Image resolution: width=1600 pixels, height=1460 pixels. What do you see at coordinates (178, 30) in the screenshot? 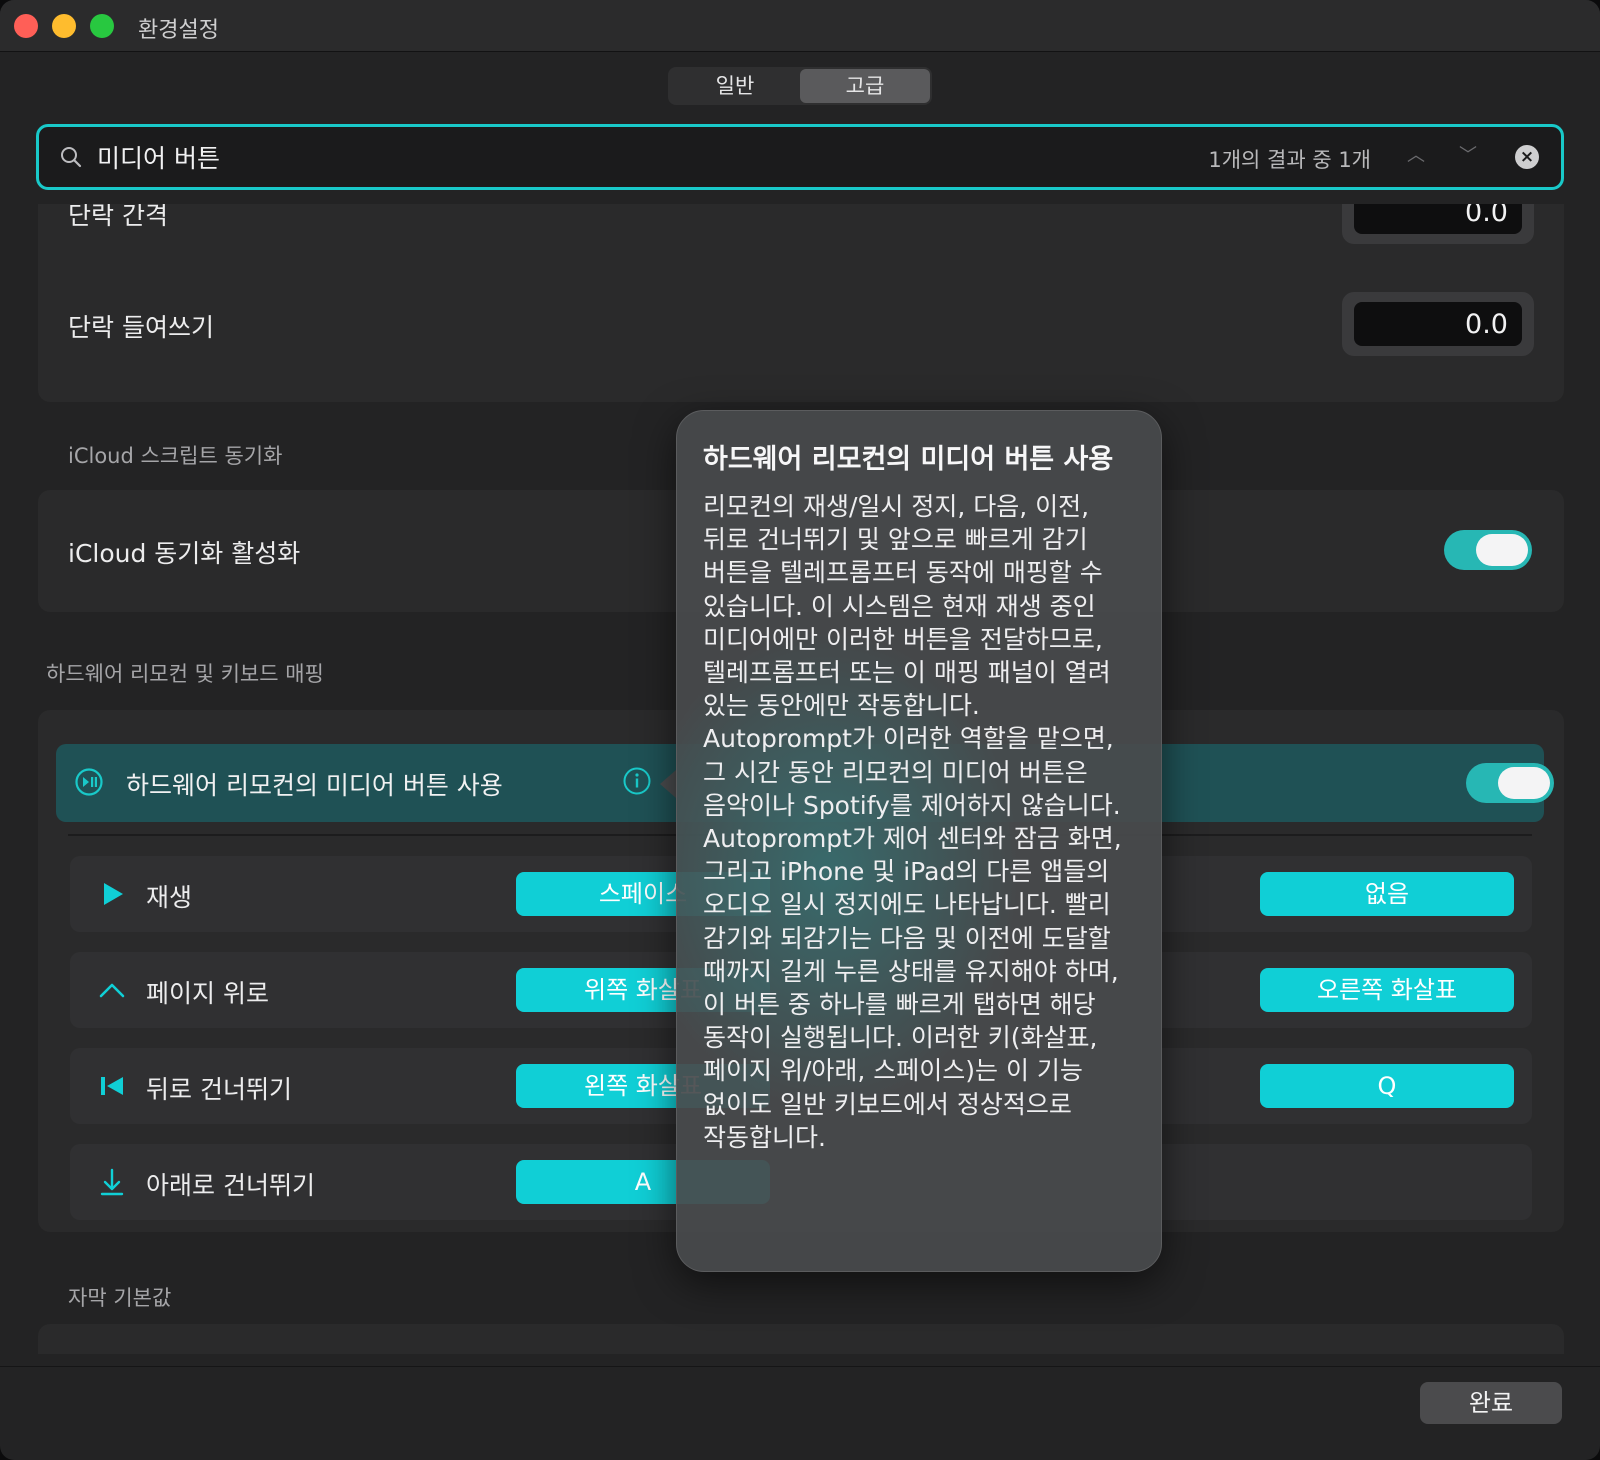
I see `window-title: 환경설정` at bounding box center [178, 30].